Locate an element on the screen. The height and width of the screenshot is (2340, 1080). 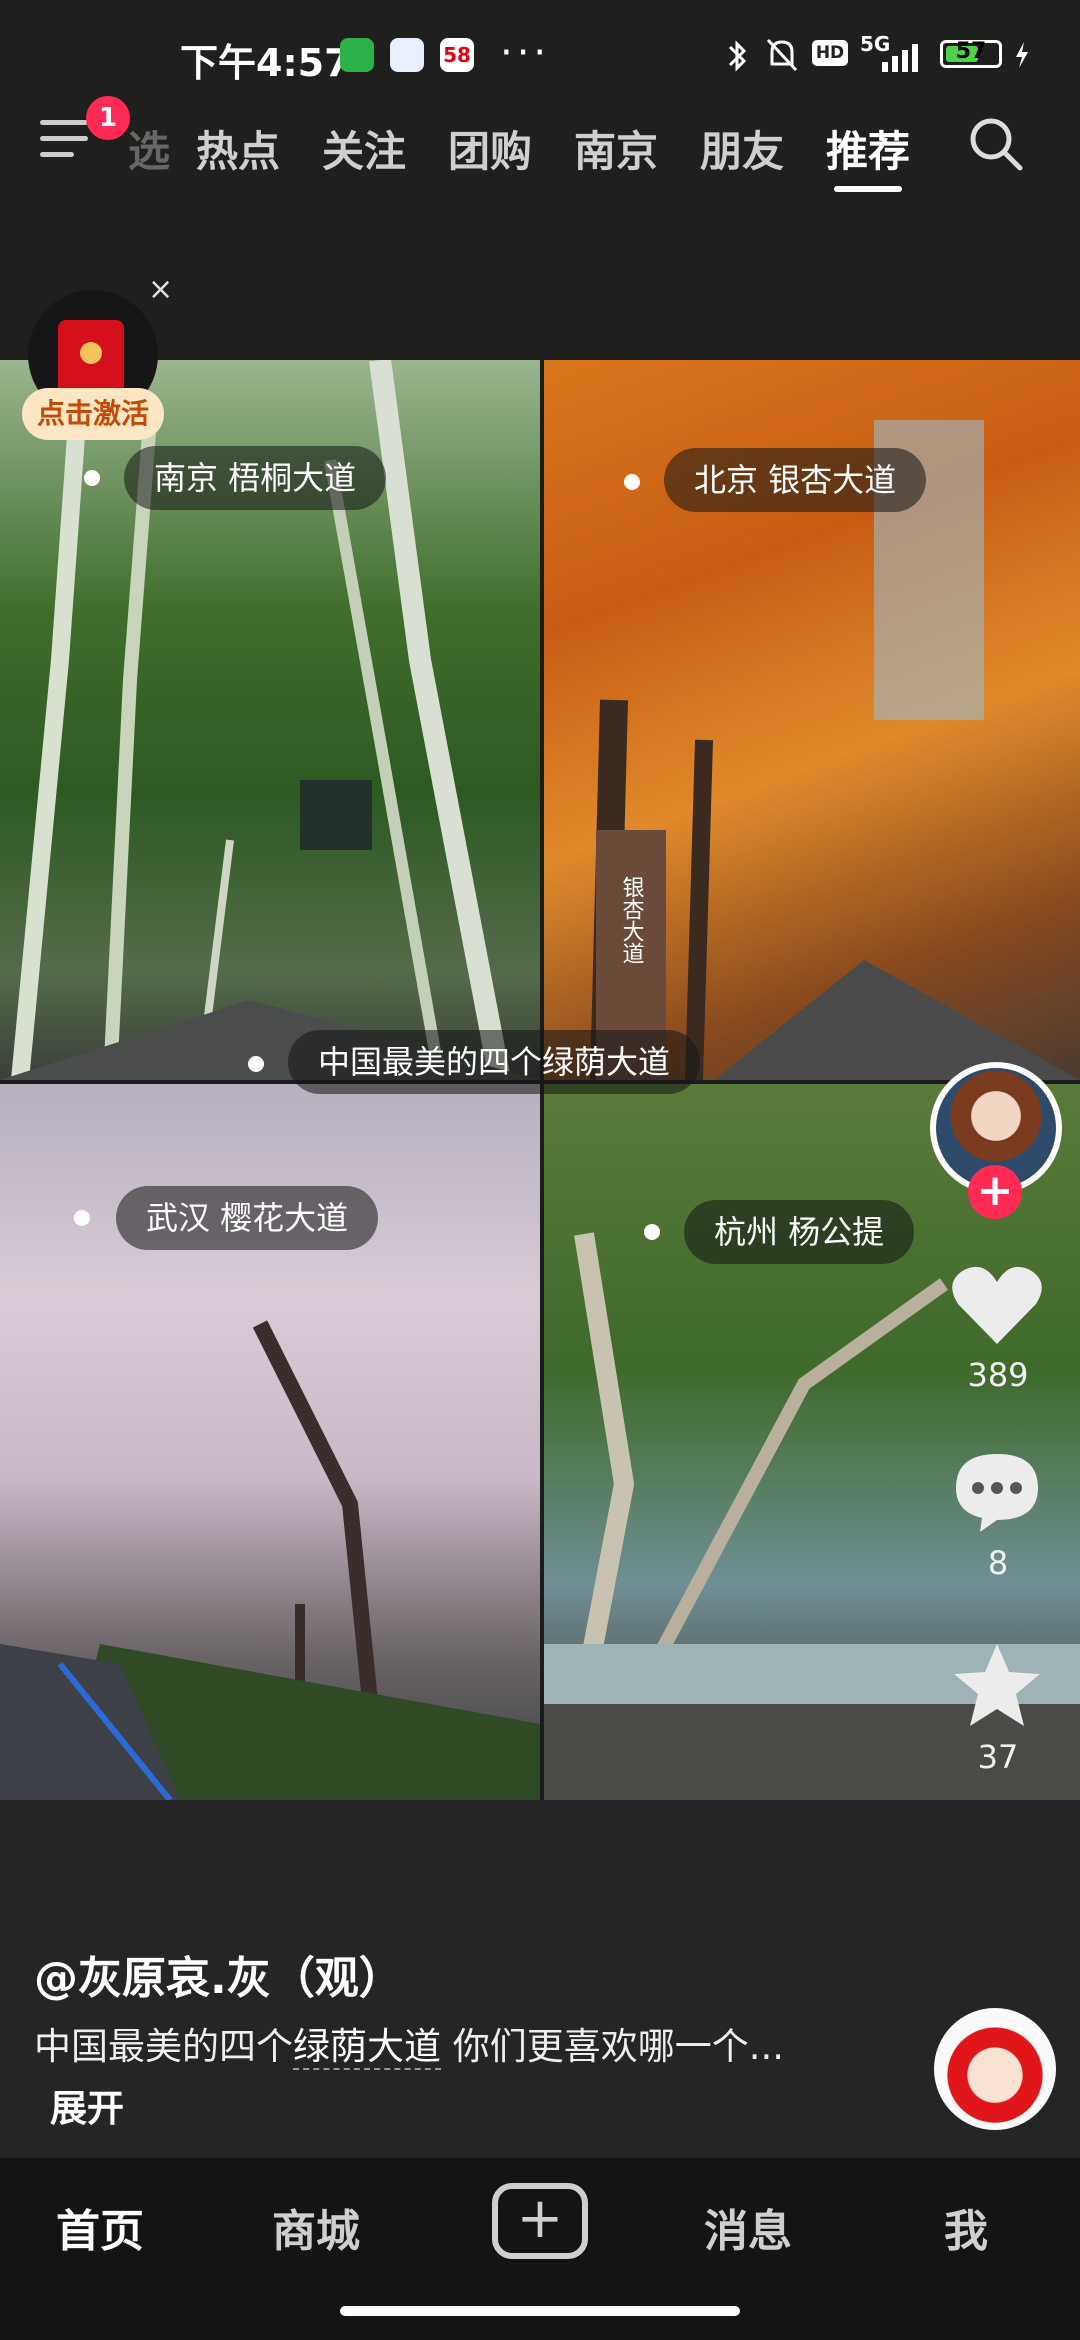
comment-count: 8 is located at coordinates (998, 1563).